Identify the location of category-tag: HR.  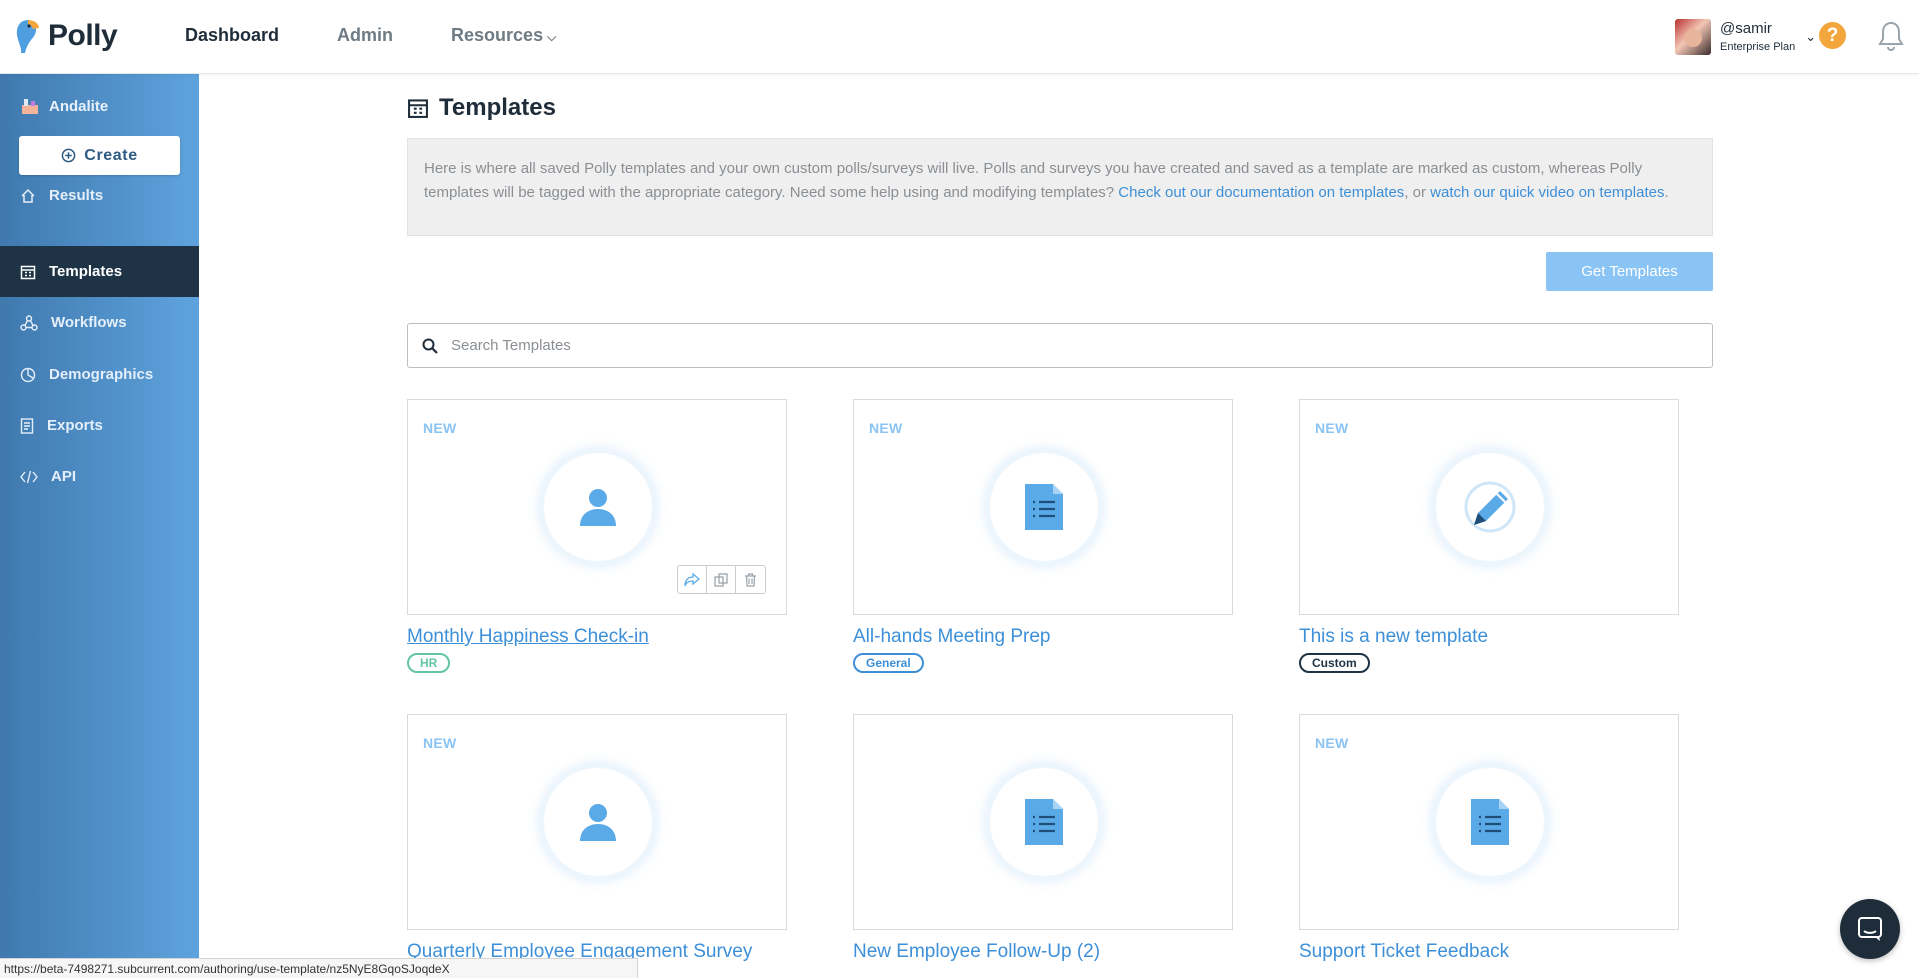
(429, 663).